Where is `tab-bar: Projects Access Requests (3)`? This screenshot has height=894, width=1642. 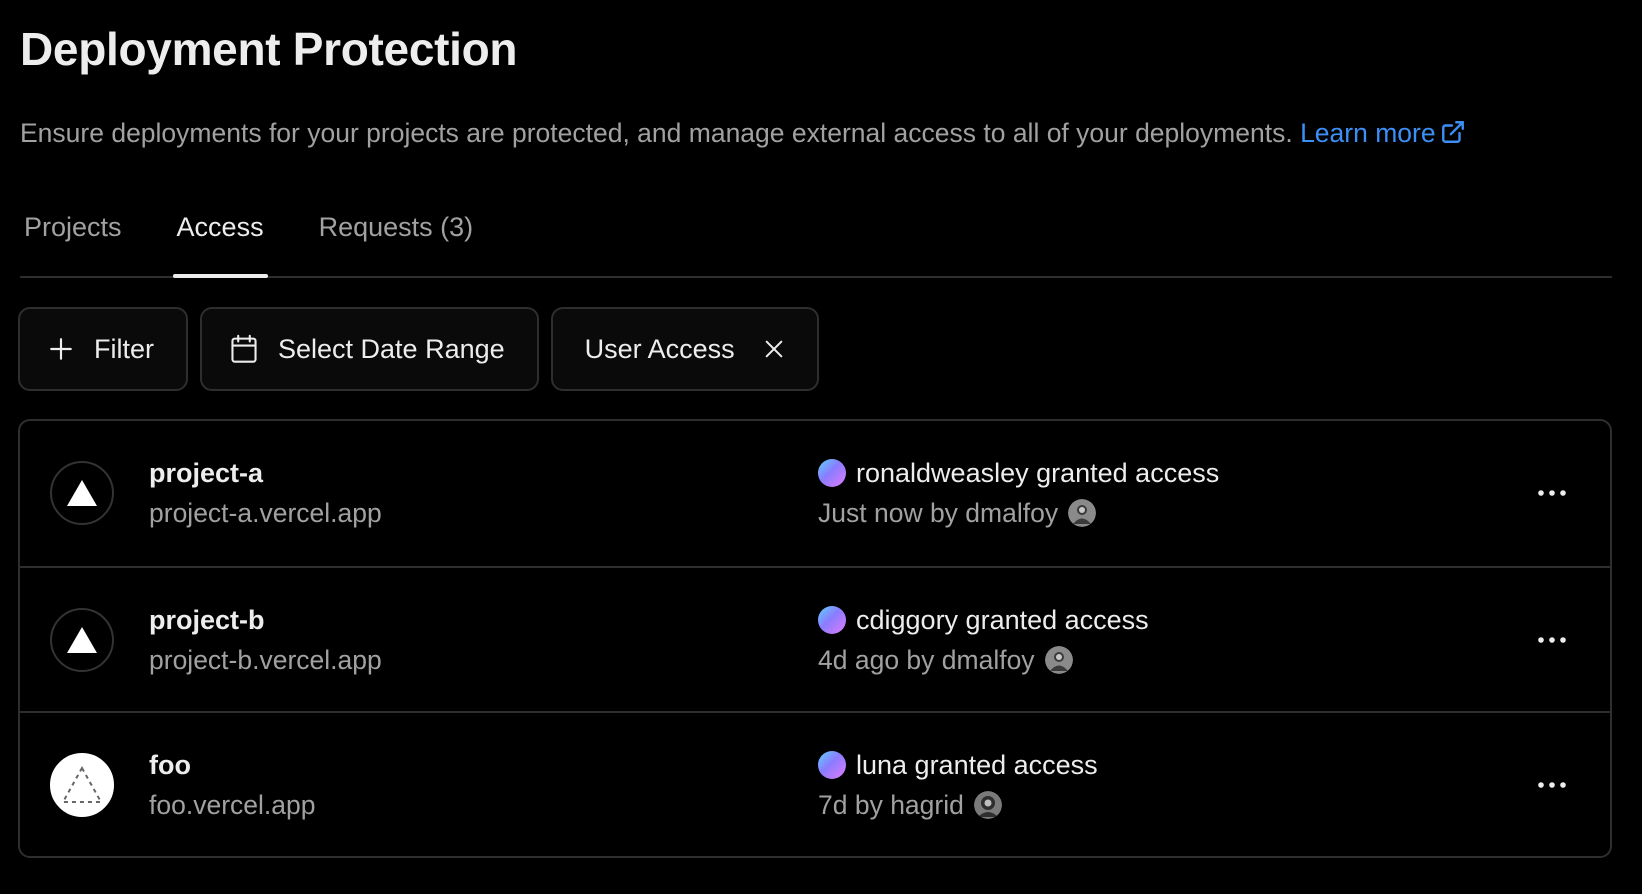
tab-bar: Projects Access Requests (3) is located at coordinates (816, 237).